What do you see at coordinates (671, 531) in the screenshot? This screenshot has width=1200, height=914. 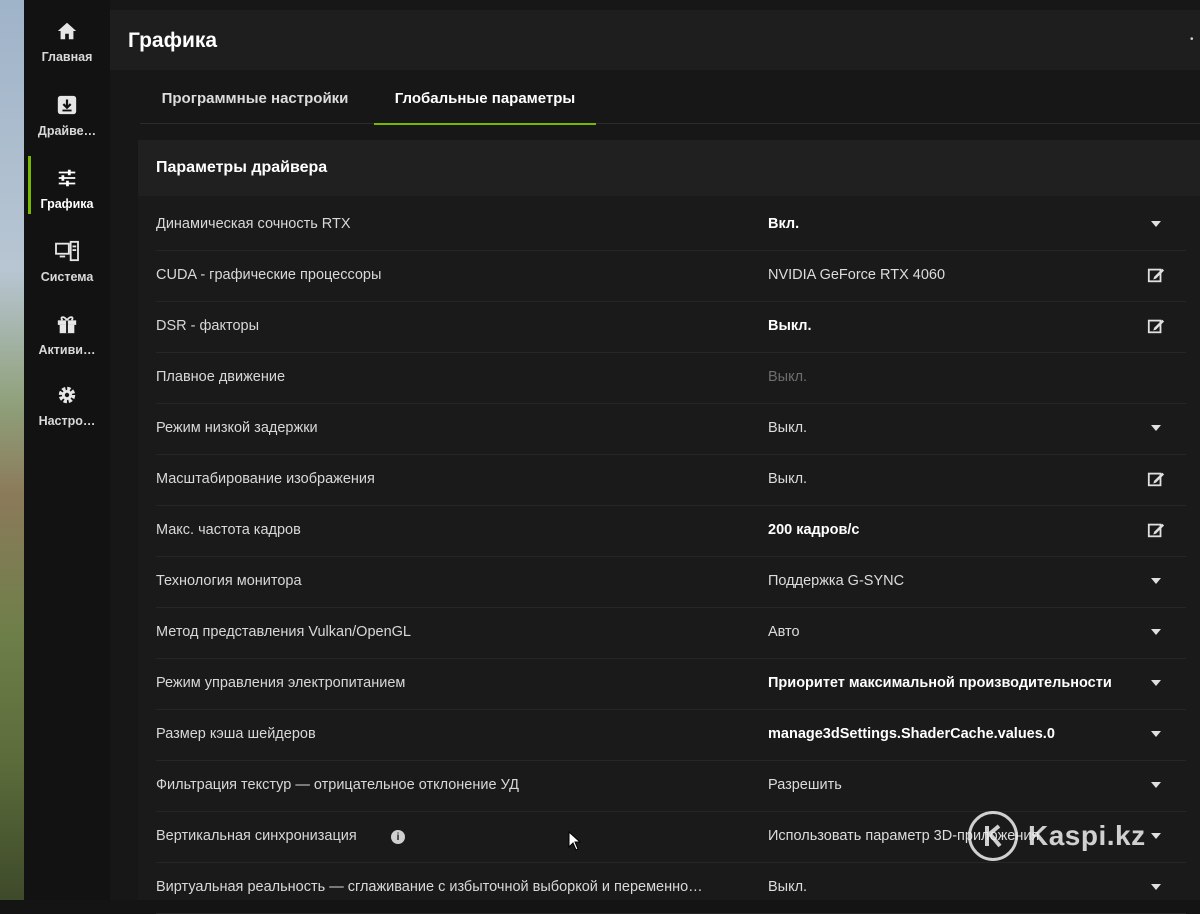 I see `setting-row: Макс. частота кадров 200 кадров/с` at bounding box center [671, 531].